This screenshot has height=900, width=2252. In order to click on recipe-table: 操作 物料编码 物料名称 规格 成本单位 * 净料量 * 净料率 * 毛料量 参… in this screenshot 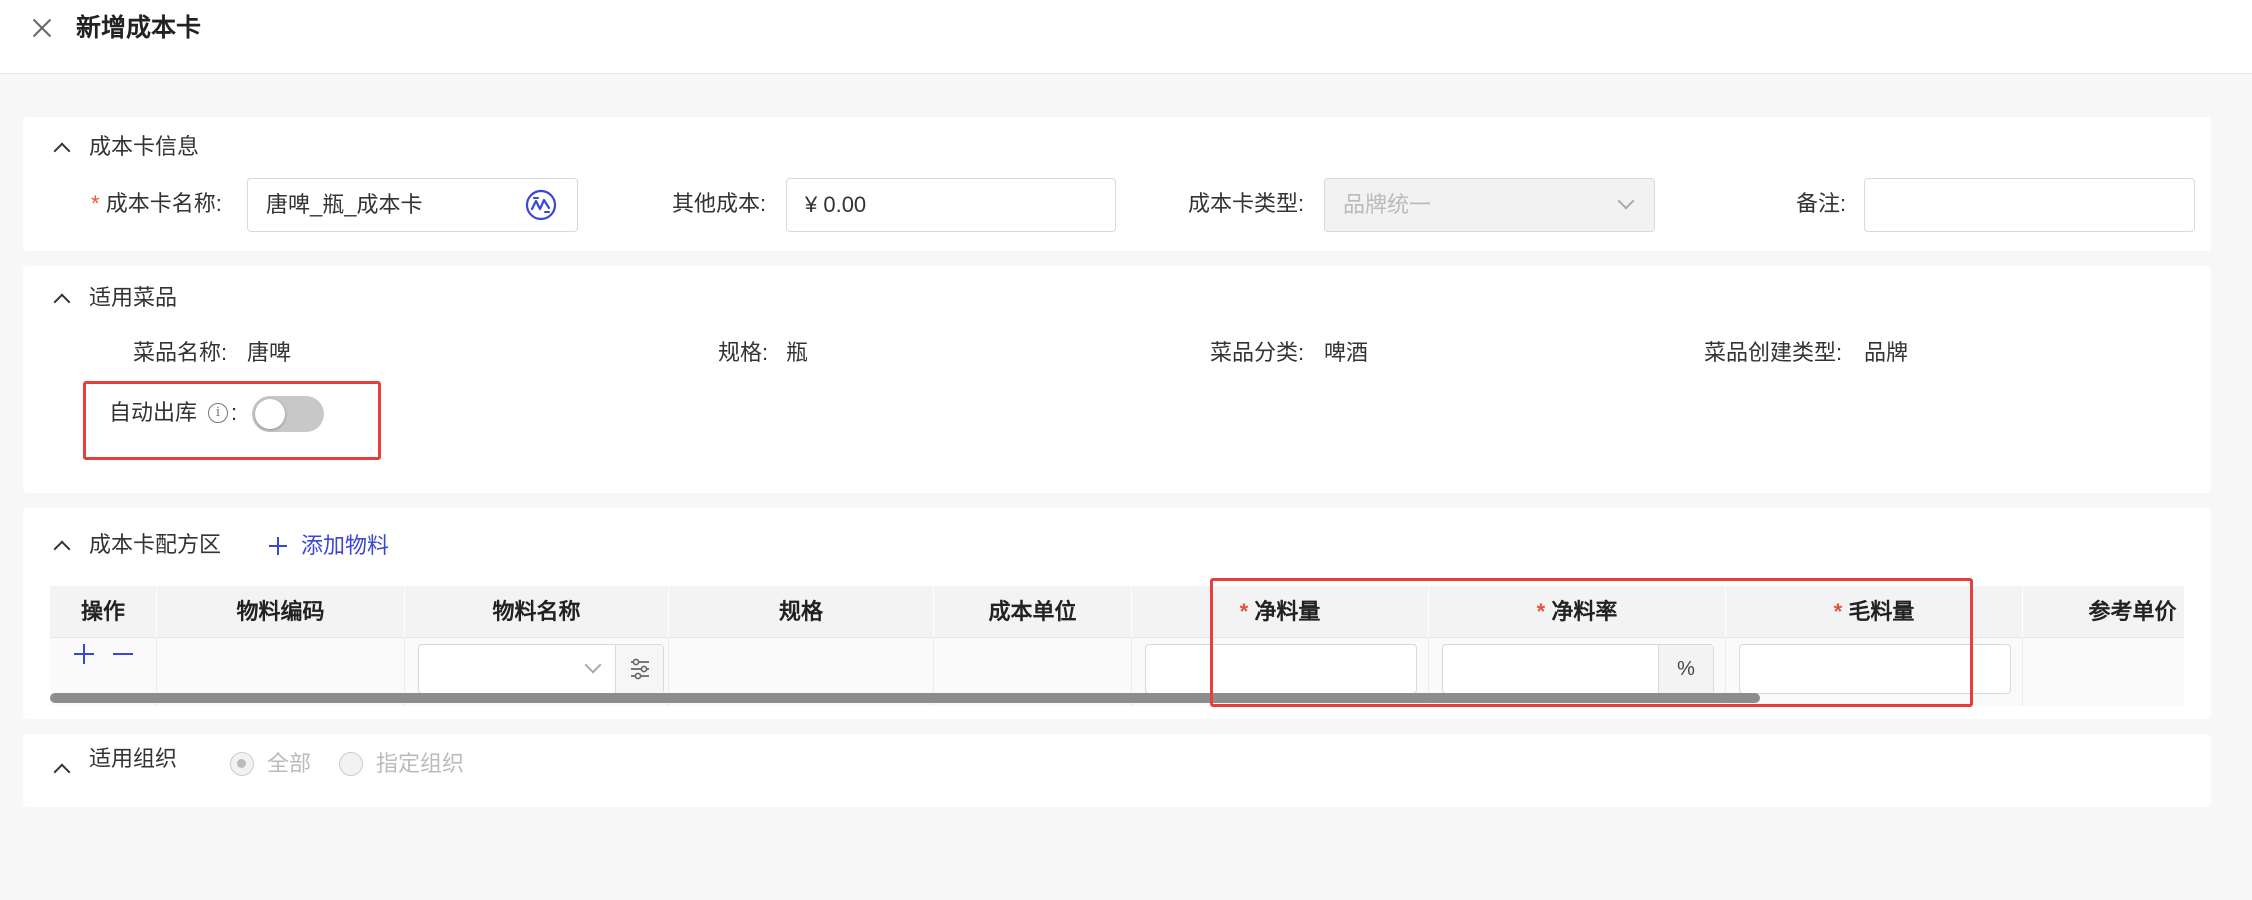, I will do `click(1117, 646)`.